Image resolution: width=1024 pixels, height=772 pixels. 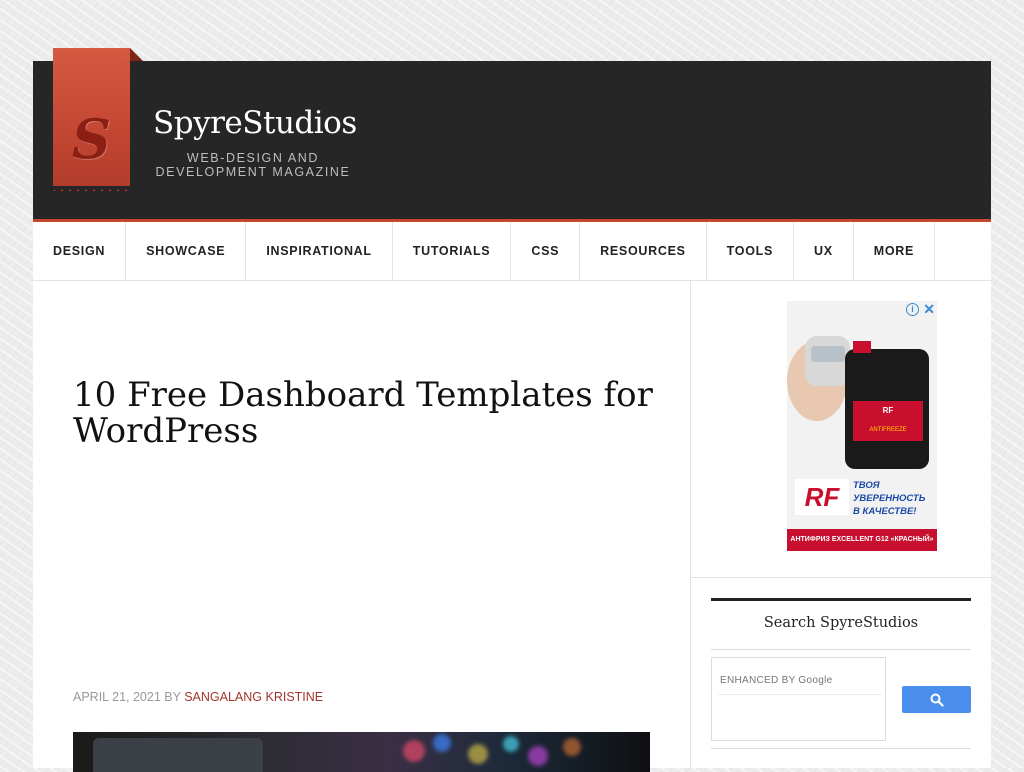 I want to click on site-tagline: WEB-DESIGN AND DEVELOPMENT MAGAZINE, so click(x=253, y=165).